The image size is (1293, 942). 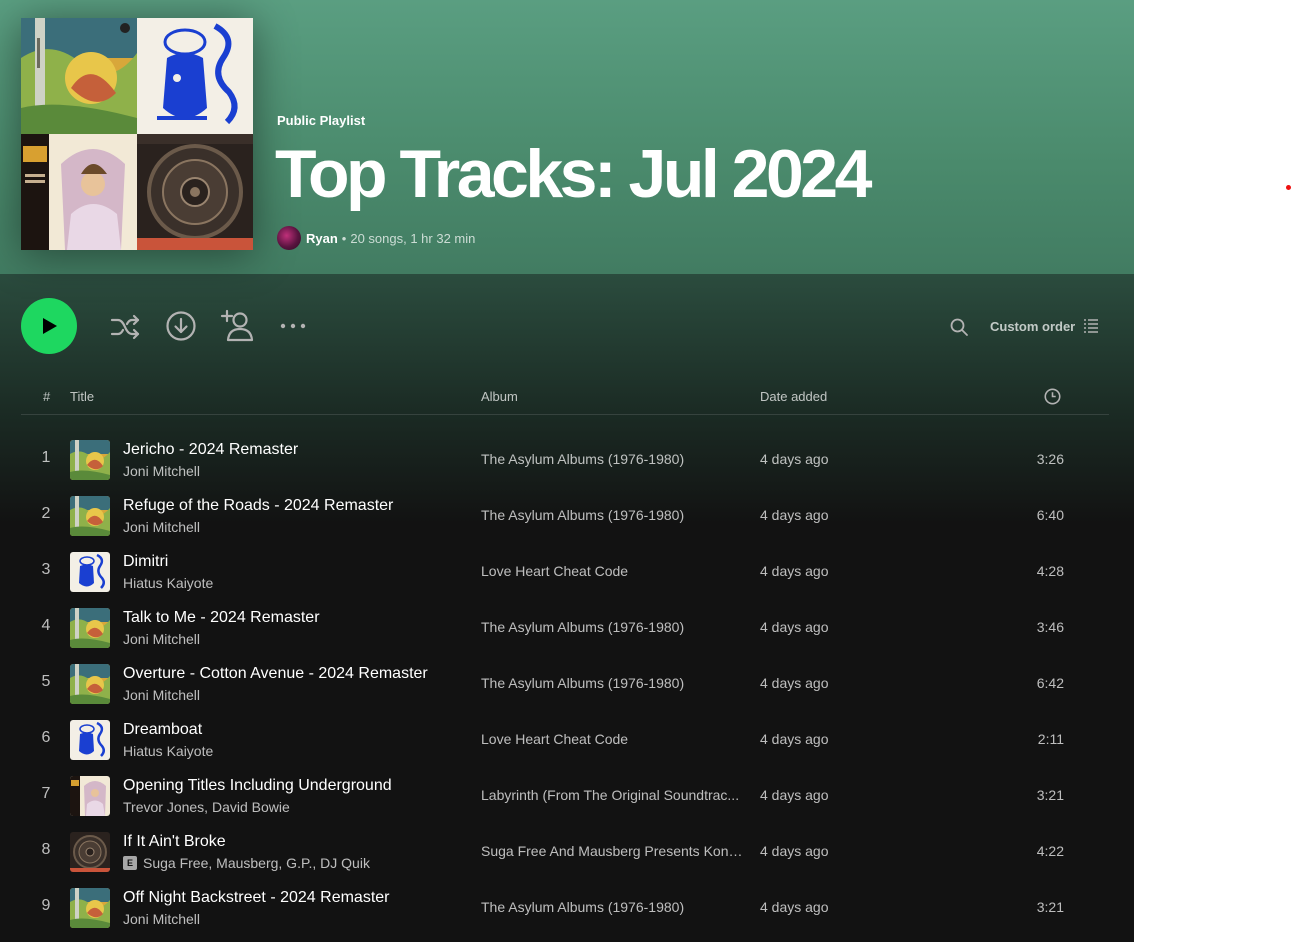 I want to click on explicit-badge: E, so click(x=130, y=863).